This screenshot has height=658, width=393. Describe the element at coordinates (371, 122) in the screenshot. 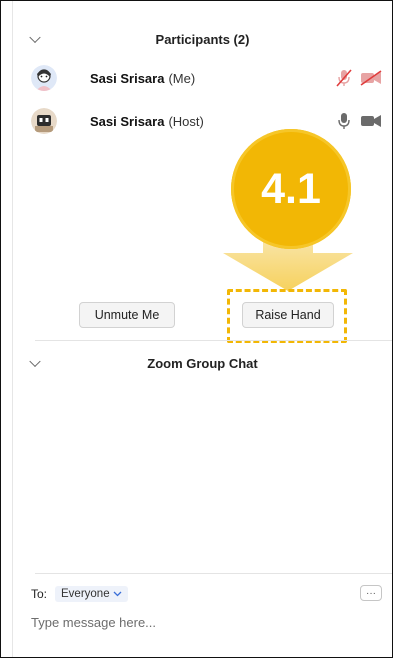

I see `video-camera-icon` at that location.